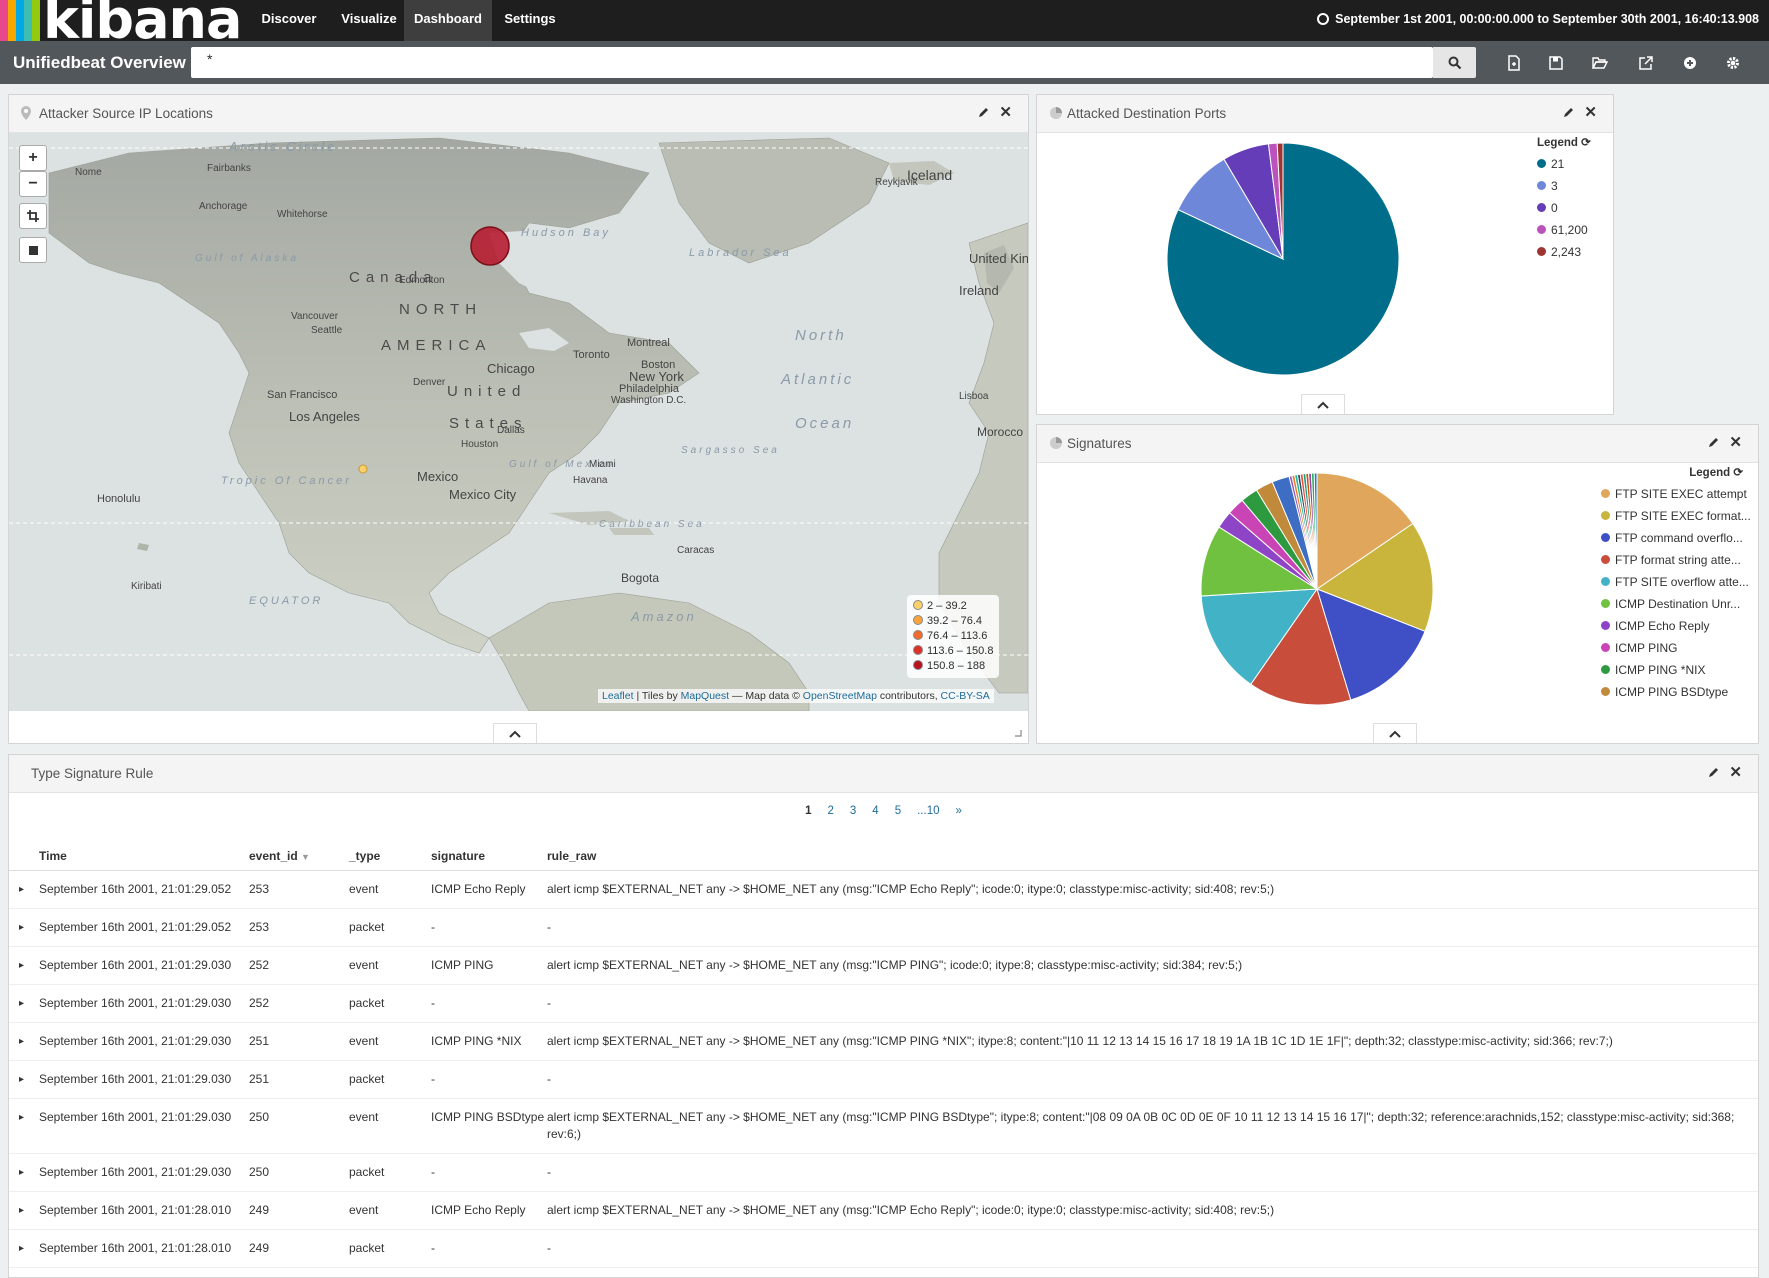 This screenshot has height=1278, width=1769. I want to click on ports-pie-chart, so click(1283, 259).